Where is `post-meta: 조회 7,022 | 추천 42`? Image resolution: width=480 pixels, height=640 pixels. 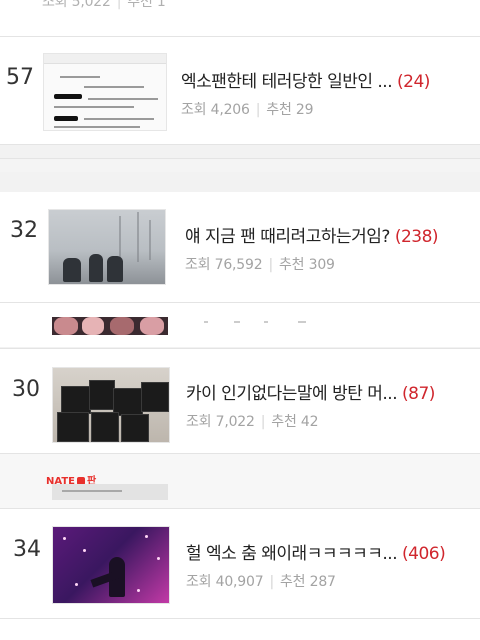 post-meta: 조회 7,022 | 추천 42 is located at coordinates (252, 421).